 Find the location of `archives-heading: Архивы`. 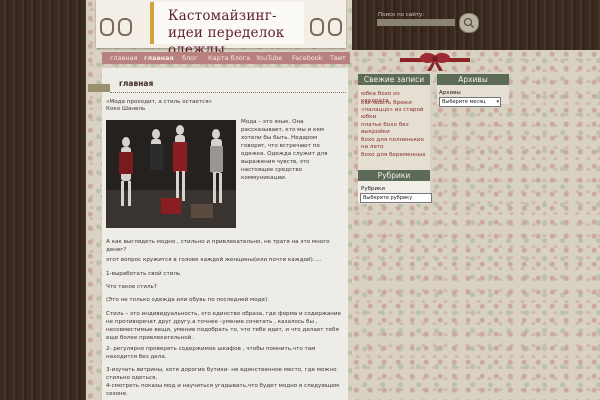

archives-heading: Архивы is located at coordinates (473, 79).